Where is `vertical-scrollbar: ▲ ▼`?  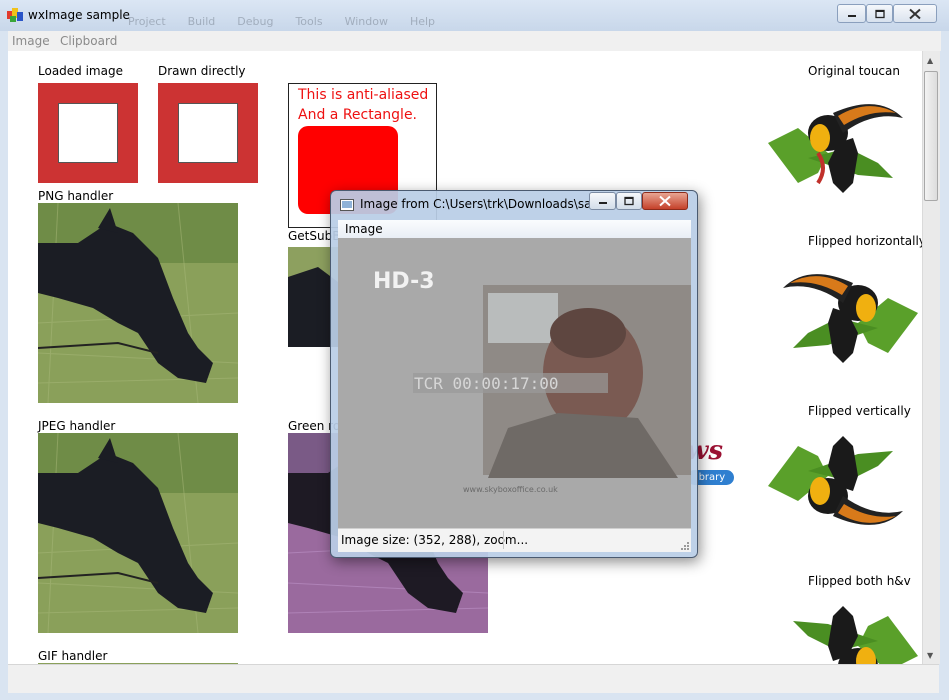 vertical-scrollbar: ▲ ▼ is located at coordinates (931, 357).